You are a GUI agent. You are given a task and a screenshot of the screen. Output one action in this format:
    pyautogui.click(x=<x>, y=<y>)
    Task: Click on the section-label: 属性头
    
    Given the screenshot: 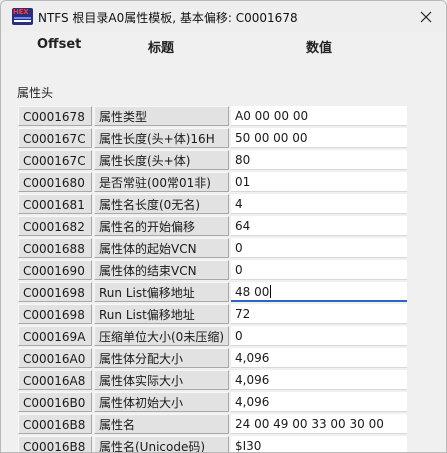 What is the action you would take?
    pyautogui.click(x=35, y=93)
    